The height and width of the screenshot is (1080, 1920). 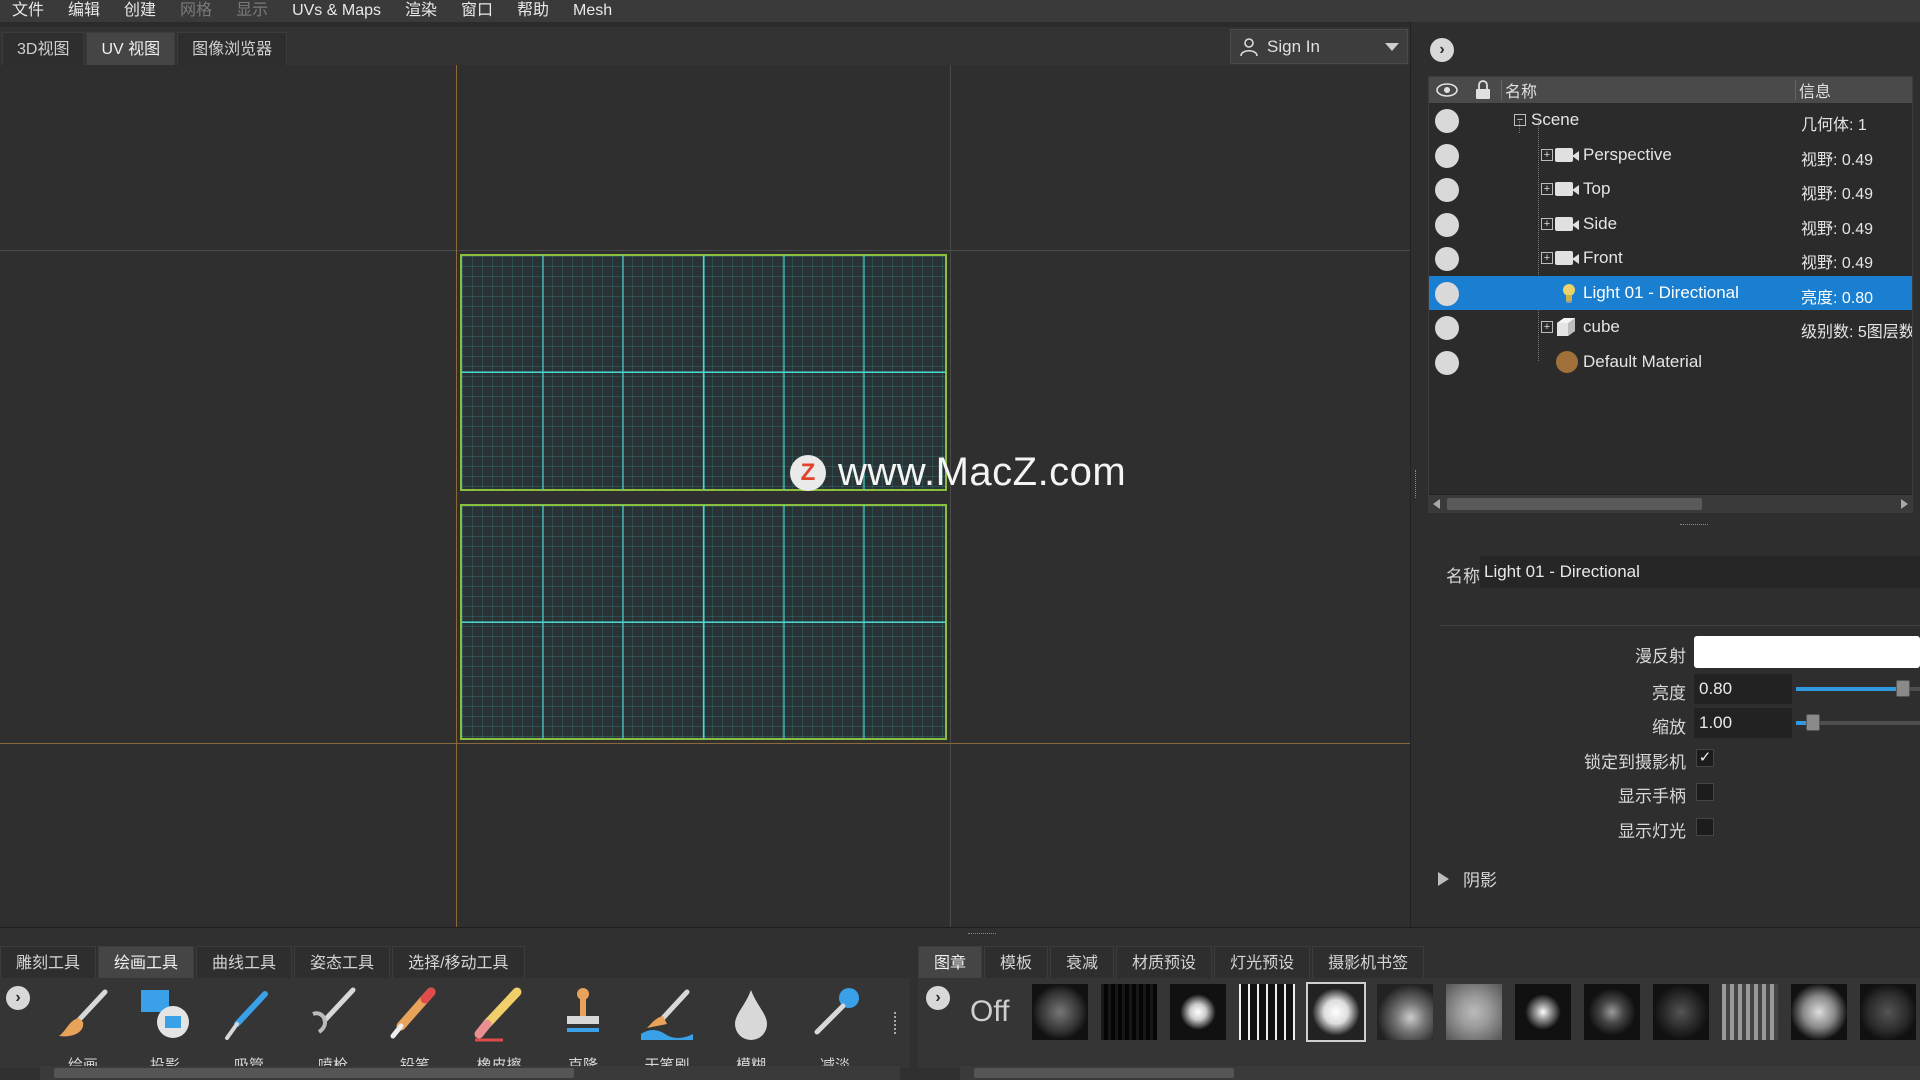 I want to click on tray-resize-handle, so click(x=982, y=934).